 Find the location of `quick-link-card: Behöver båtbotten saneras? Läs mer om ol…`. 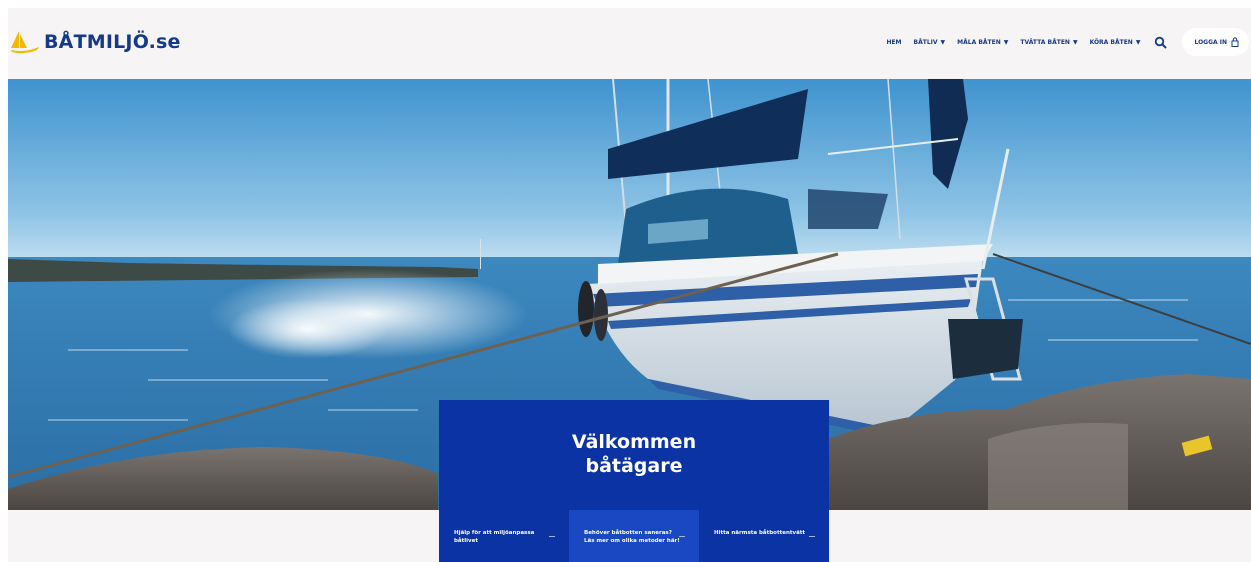

quick-link-card: Behöver båtbotten saneras? Läs mer om ol… is located at coordinates (634, 536).